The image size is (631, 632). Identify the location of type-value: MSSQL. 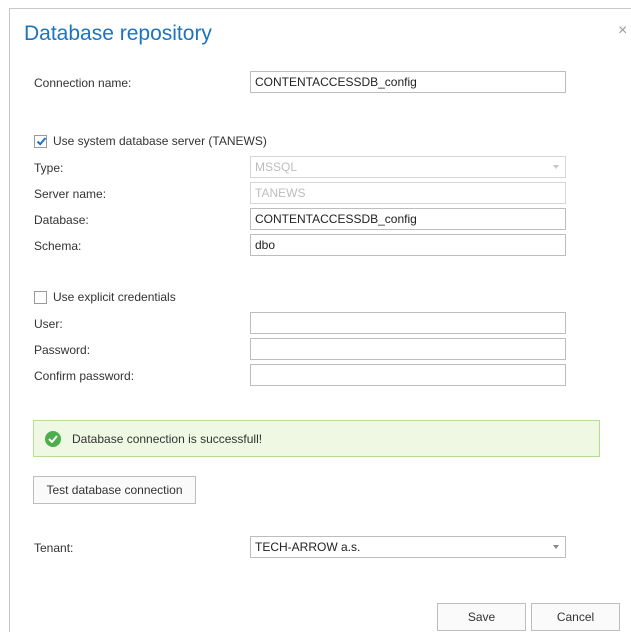
(276, 167).